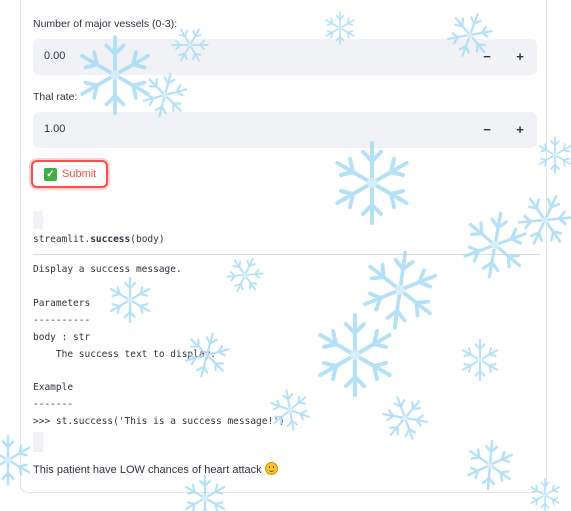 The height and width of the screenshot is (511, 571). I want to click on vessels-decrement-button: −, so click(487, 57).